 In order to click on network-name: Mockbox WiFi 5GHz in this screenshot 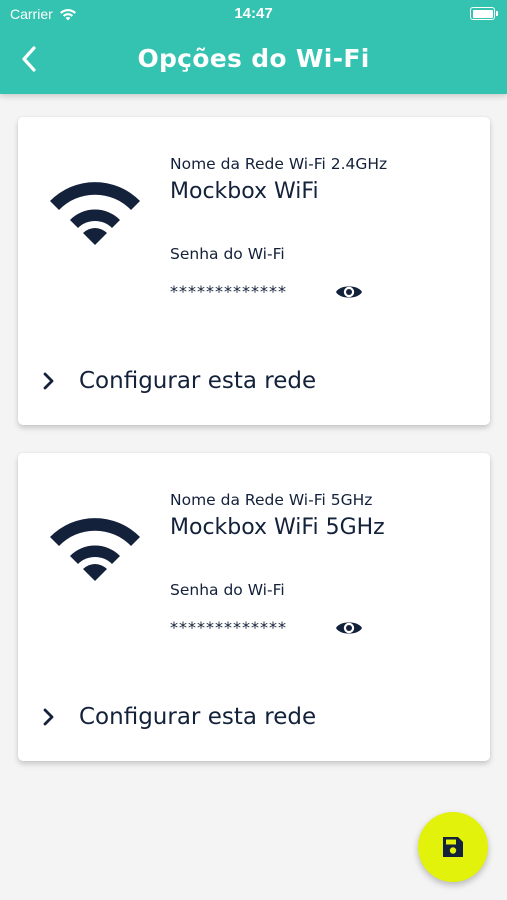, I will do `click(277, 527)`.